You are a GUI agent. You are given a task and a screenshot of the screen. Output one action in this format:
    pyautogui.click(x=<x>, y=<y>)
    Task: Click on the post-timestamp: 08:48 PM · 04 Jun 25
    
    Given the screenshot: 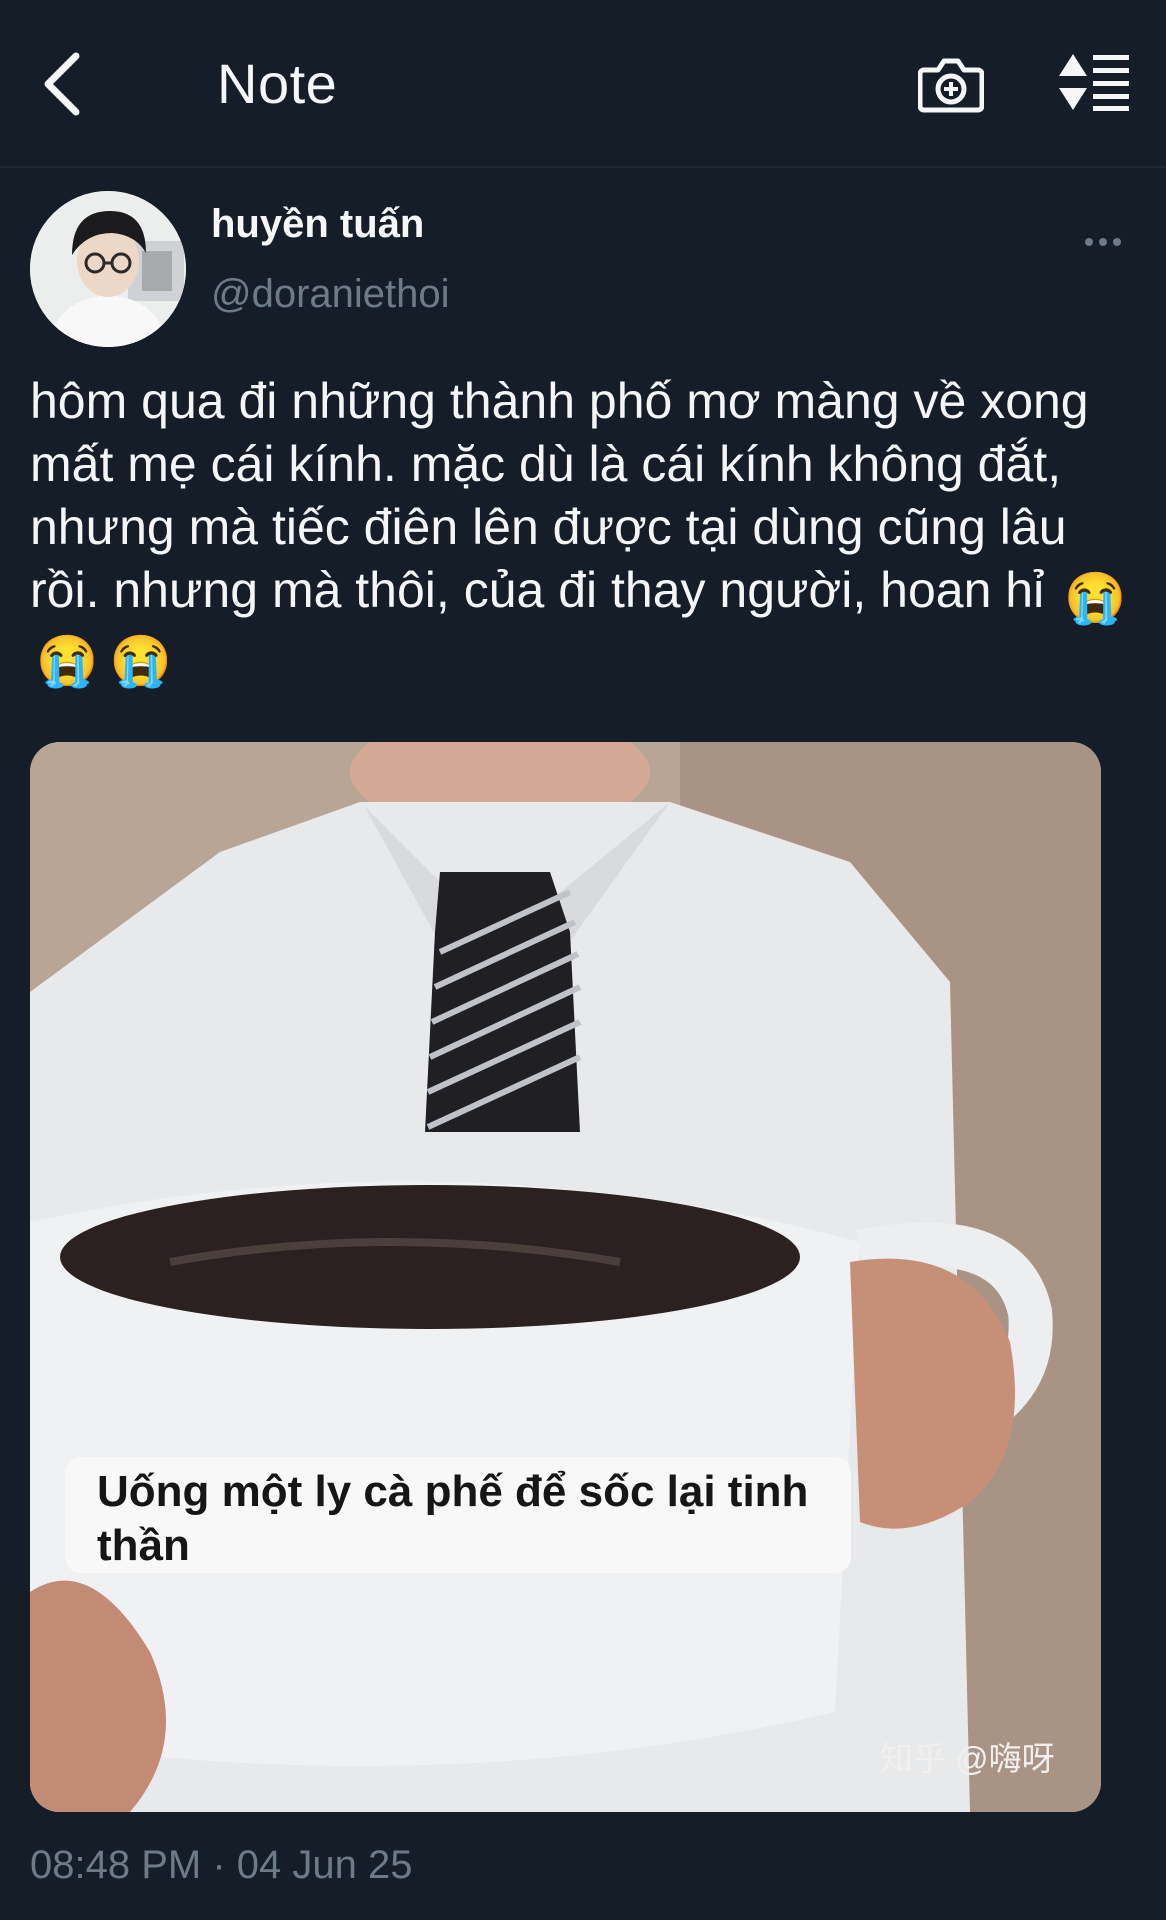 What is the action you would take?
    pyautogui.click(x=221, y=1865)
    